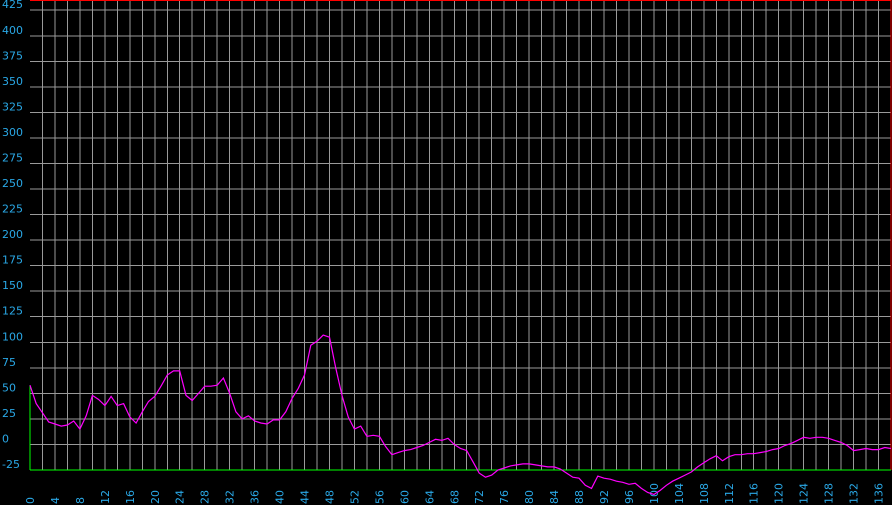 The height and width of the screenshot is (505, 892). Describe the element at coordinates (604, 497) in the screenshot. I see `x-tick-label: 92` at that location.